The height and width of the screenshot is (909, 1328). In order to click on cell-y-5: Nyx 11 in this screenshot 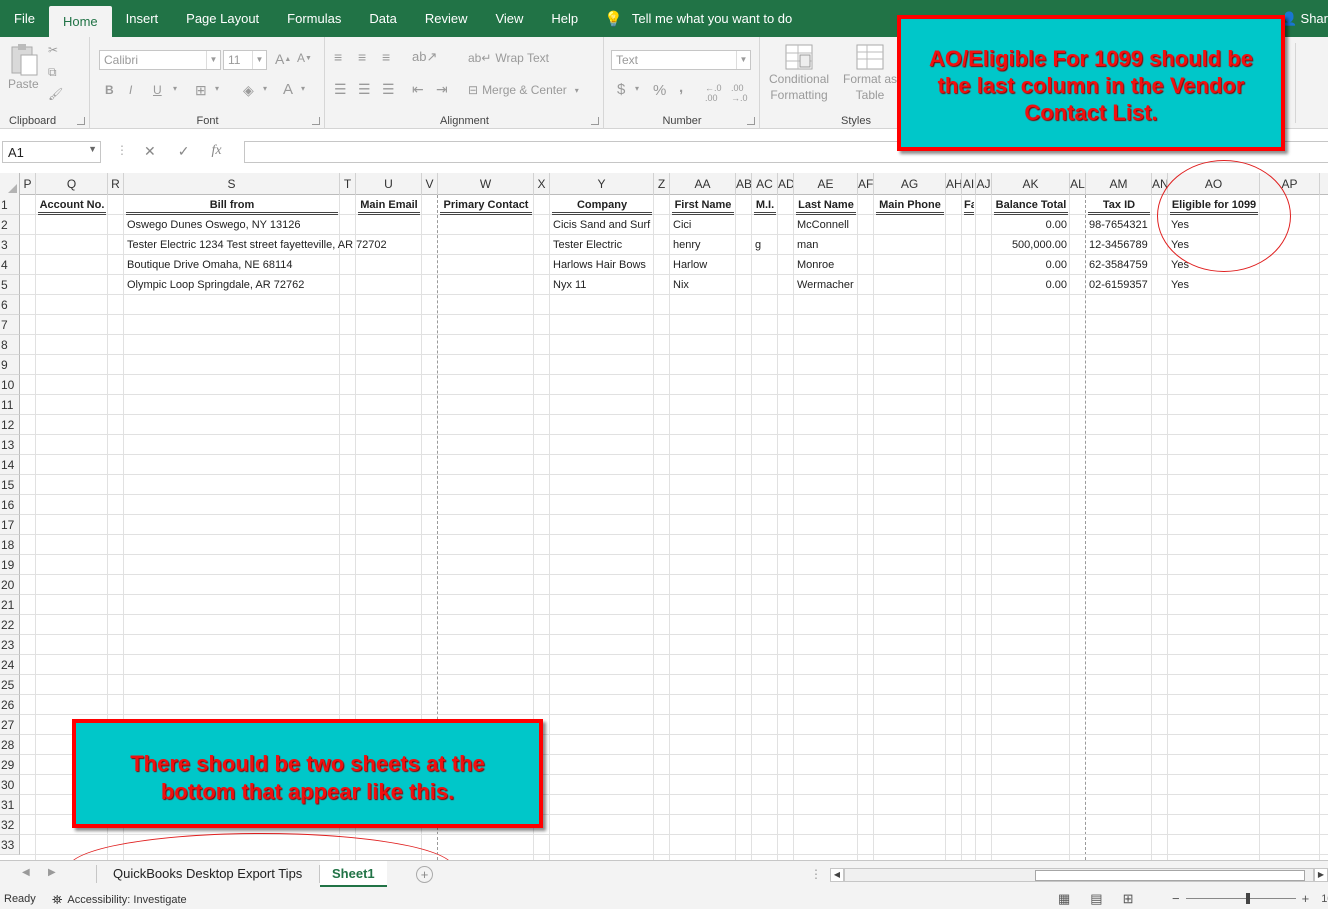, I will do `click(569, 285)`.